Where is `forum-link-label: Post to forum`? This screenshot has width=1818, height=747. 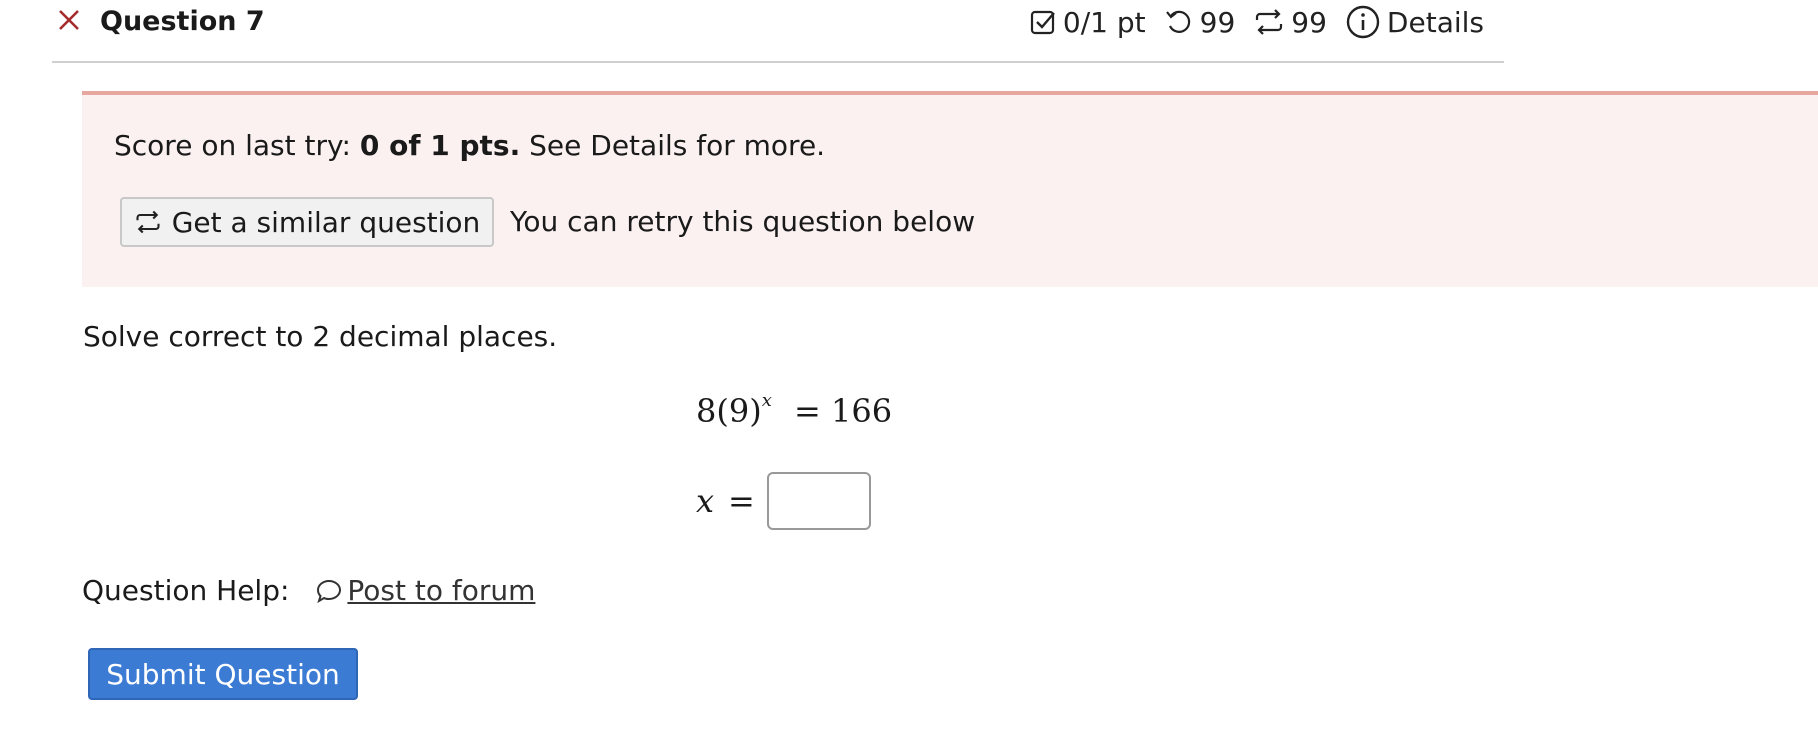 forum-link-label: Post to forum is located at coordinates (441, 590).